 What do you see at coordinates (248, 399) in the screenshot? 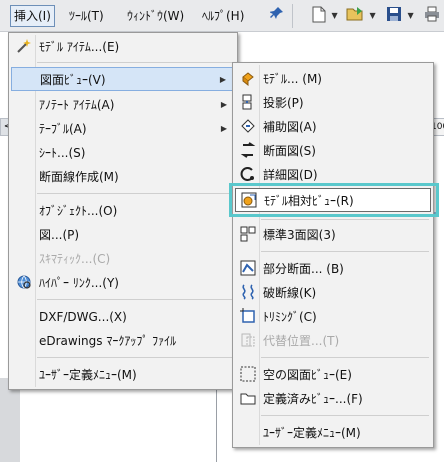
I see `predefined-view-icon` at bounding box center [248, 399].